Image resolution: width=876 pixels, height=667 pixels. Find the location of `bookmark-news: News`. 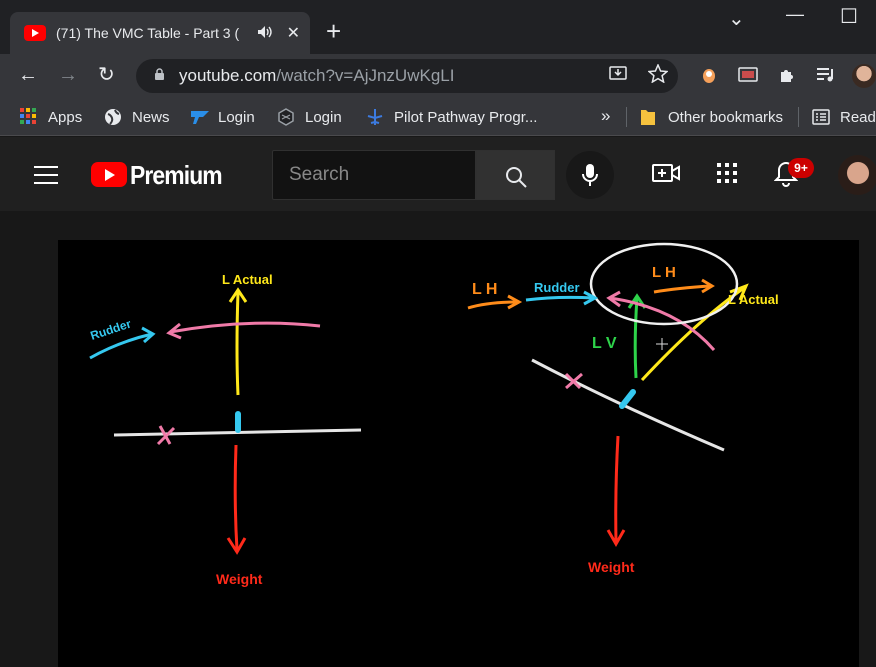

bookmark-news: News is located at coordinates (137, 117).